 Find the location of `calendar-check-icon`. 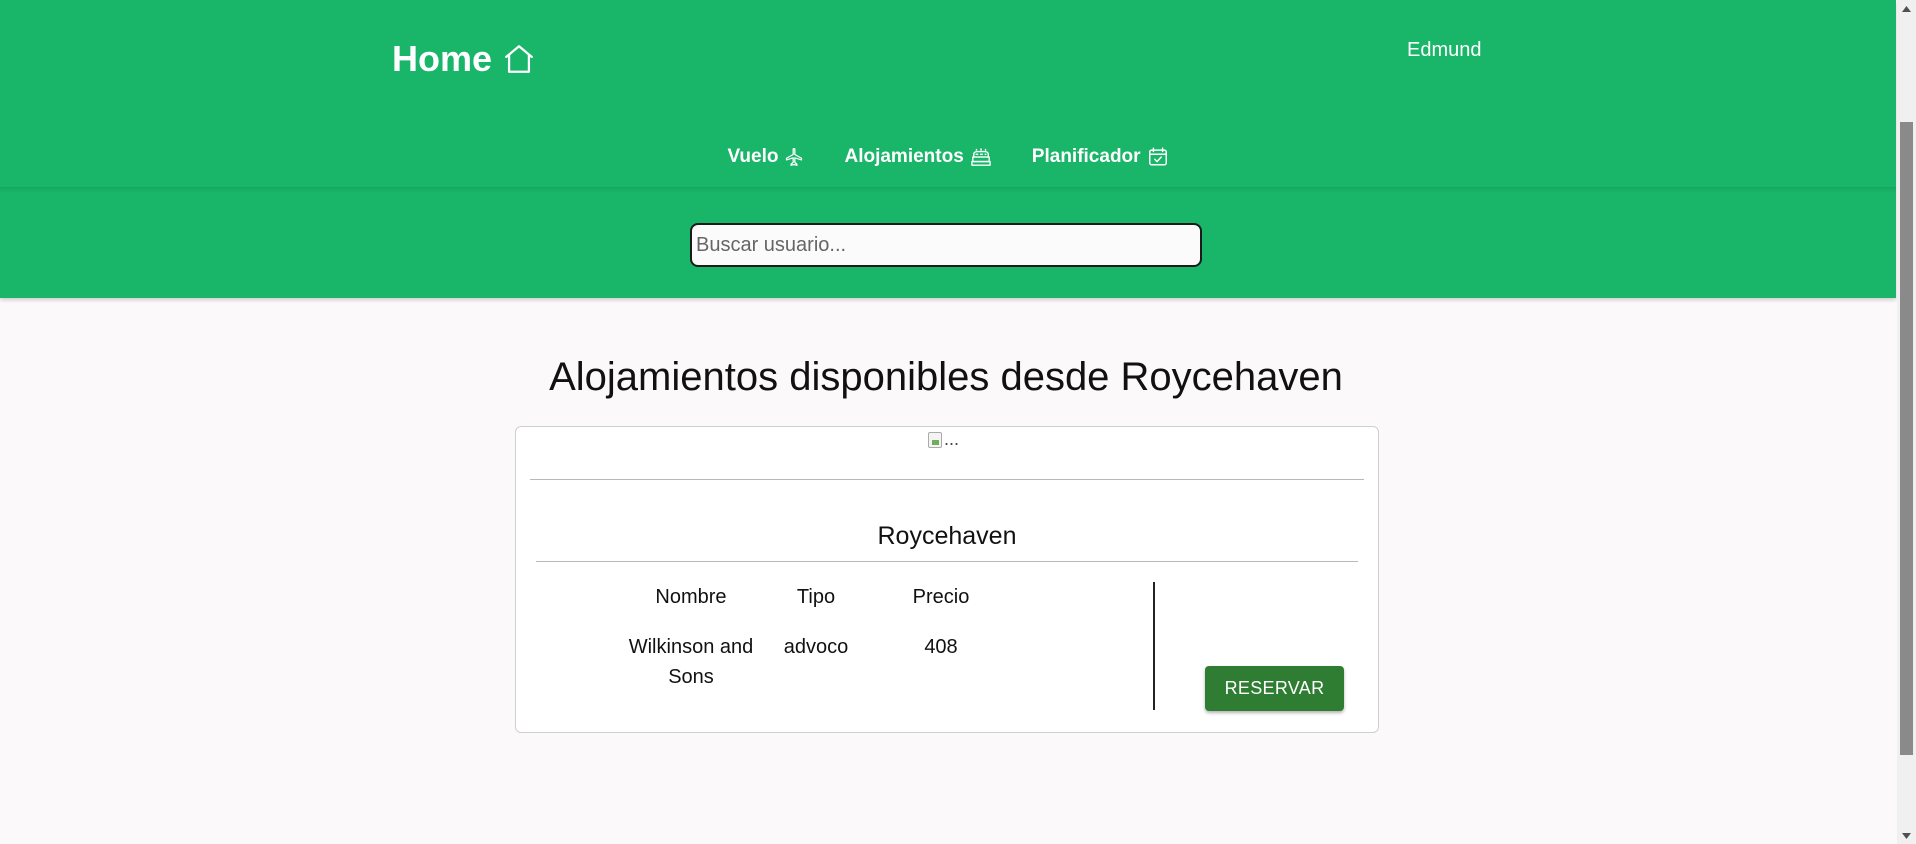

calendar-check-icon is located at coordinates (1158, 157).